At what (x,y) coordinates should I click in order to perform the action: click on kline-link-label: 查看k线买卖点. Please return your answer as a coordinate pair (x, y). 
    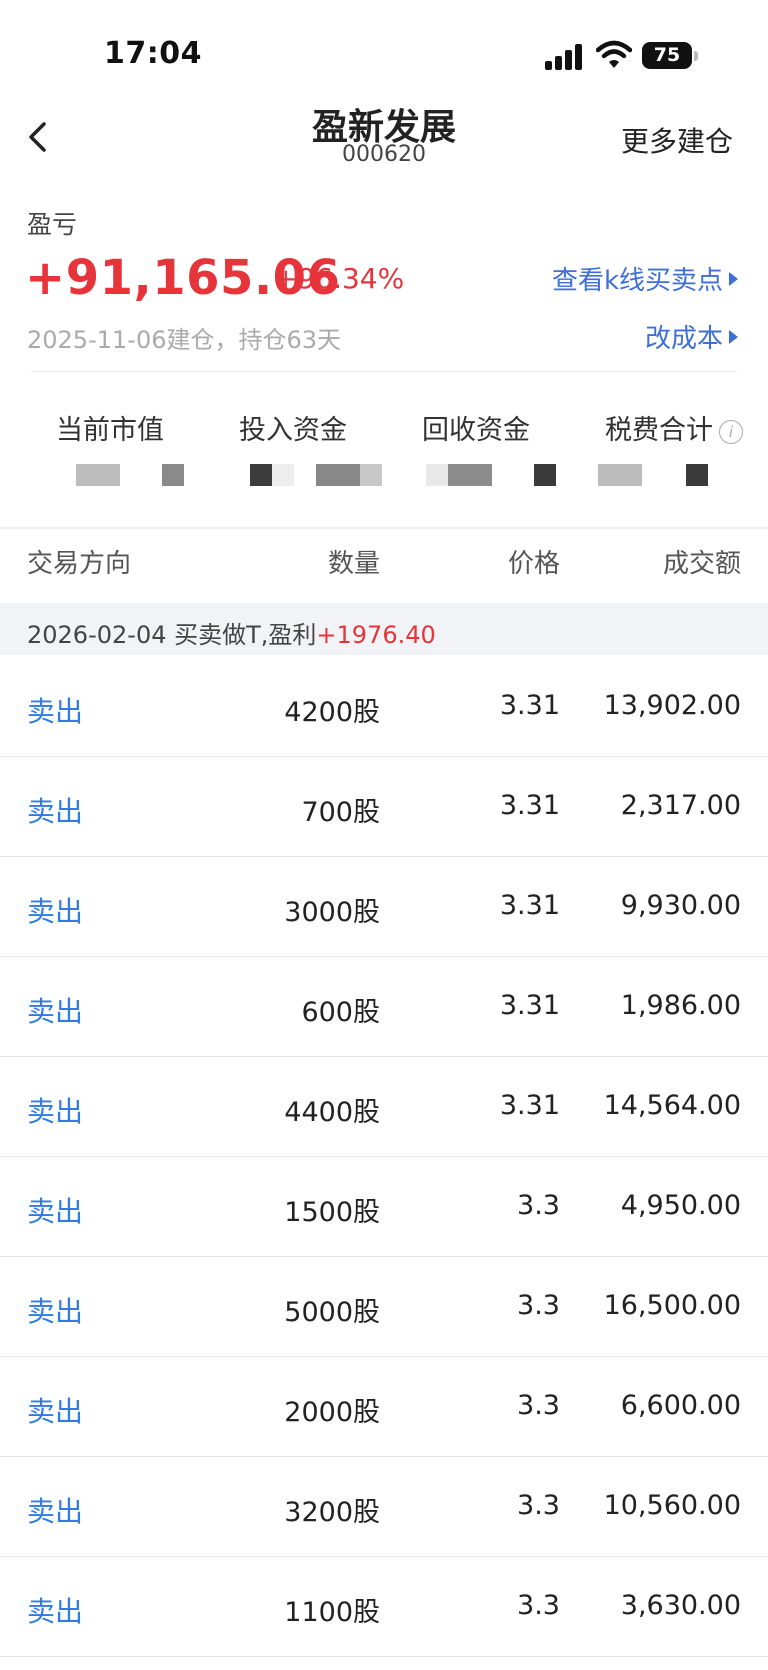
    Looking at the image, I should click on (637, 281).